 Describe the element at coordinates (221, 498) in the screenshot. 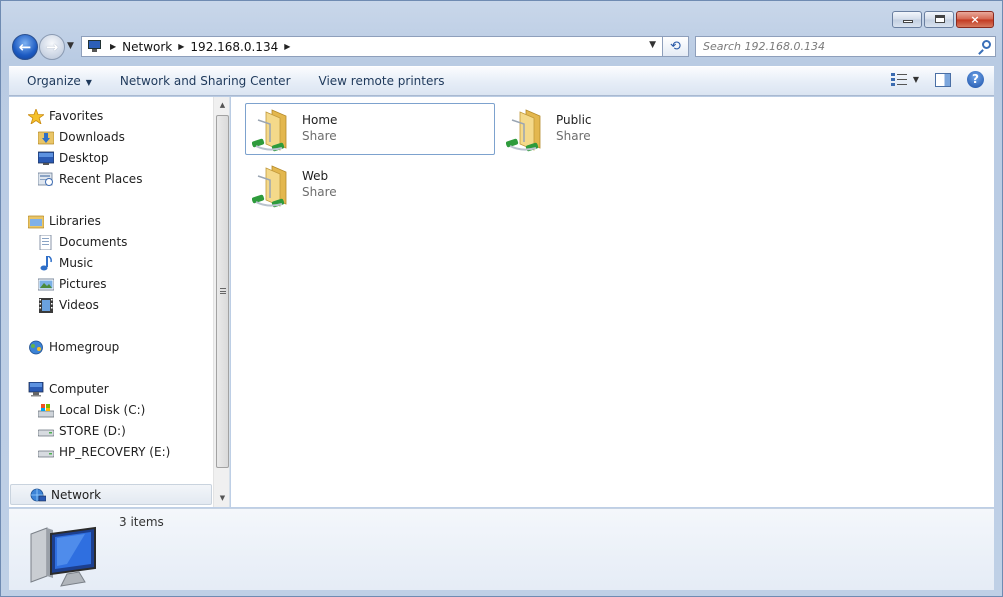

I see `scroll-down-icon: ▼` at that location.